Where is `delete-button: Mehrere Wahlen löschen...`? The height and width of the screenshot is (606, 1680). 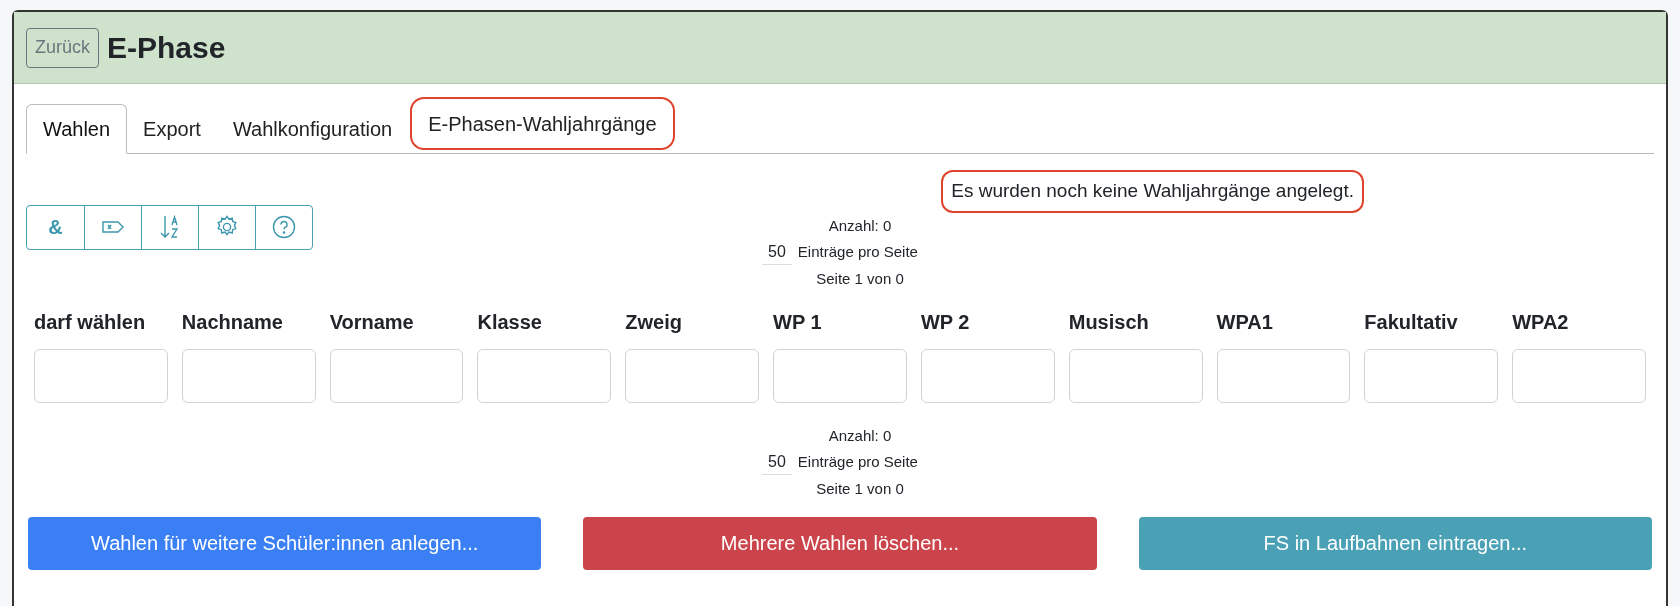 delete-button: Mehrere Wahlen löschen... is located at coordinates (840, 543).